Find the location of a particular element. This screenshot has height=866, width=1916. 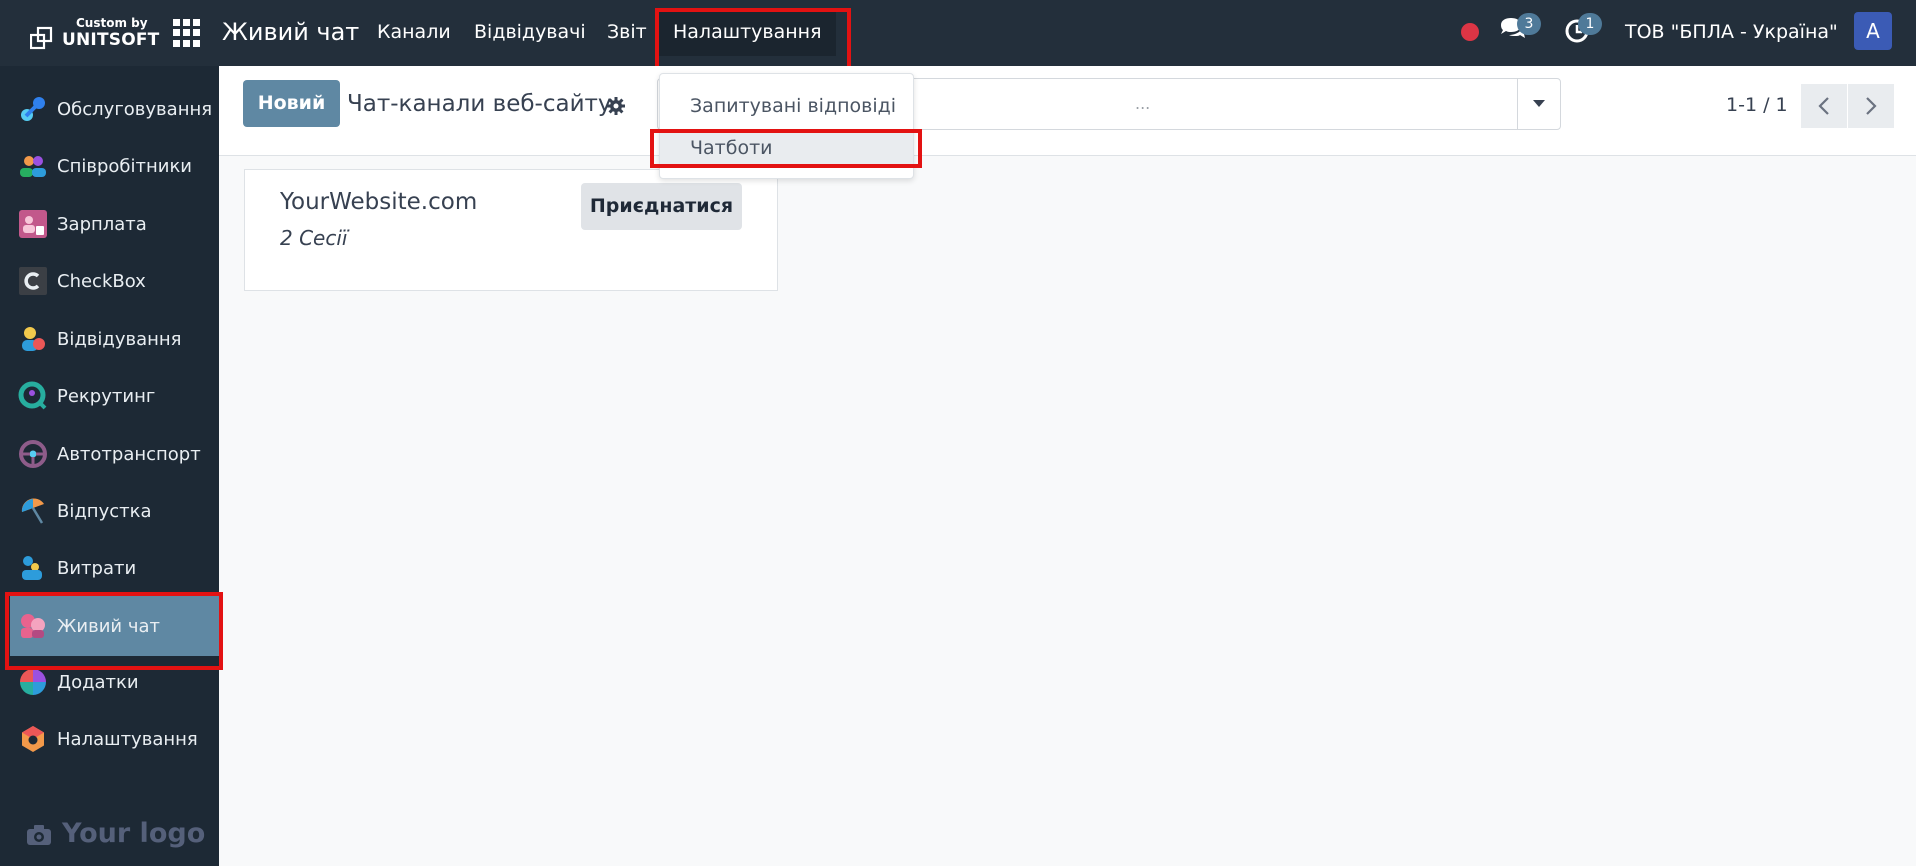

brand-logo: Custom by UNITSOFT is located at coordinates (94, 34).